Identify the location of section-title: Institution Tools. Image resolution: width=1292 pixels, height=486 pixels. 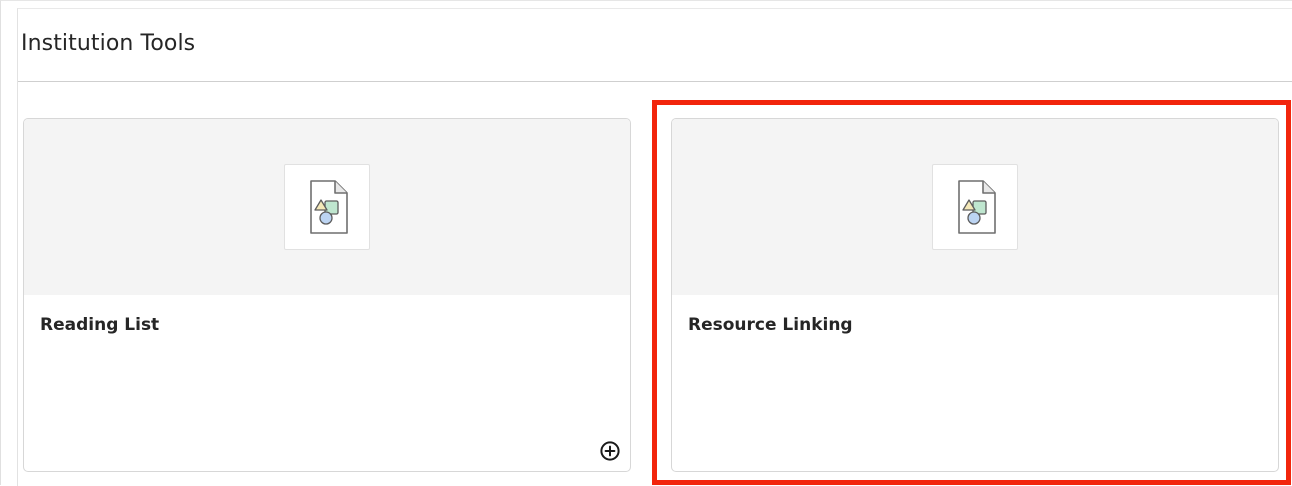
(108, 43).